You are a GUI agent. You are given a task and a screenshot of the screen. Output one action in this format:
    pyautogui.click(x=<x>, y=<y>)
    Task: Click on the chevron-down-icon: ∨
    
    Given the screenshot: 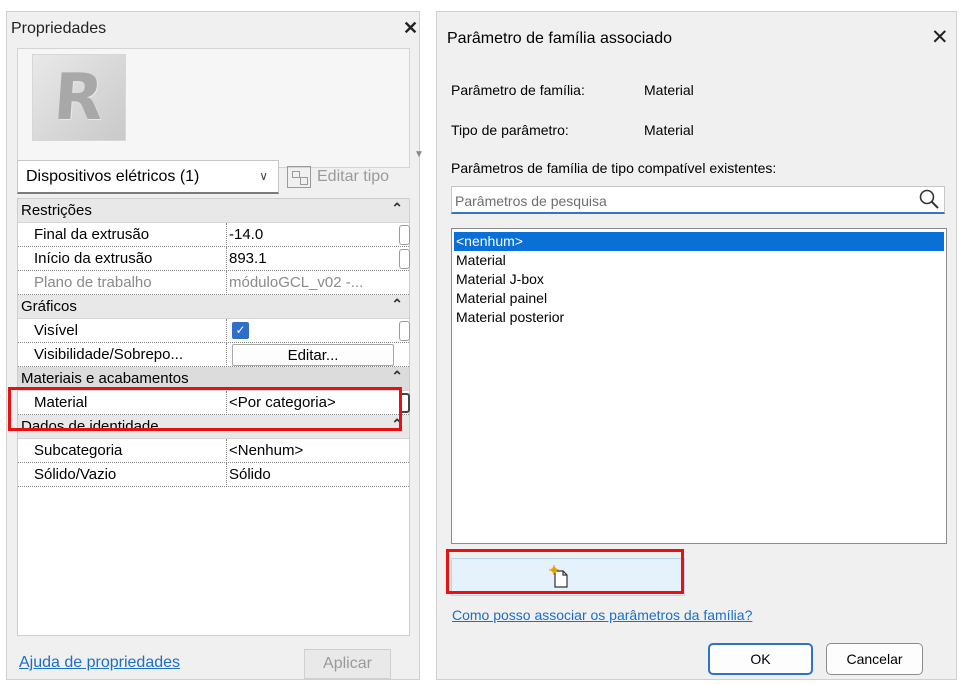 What is the action you would take?
    pyautogui.click(x=263, y=176)
    